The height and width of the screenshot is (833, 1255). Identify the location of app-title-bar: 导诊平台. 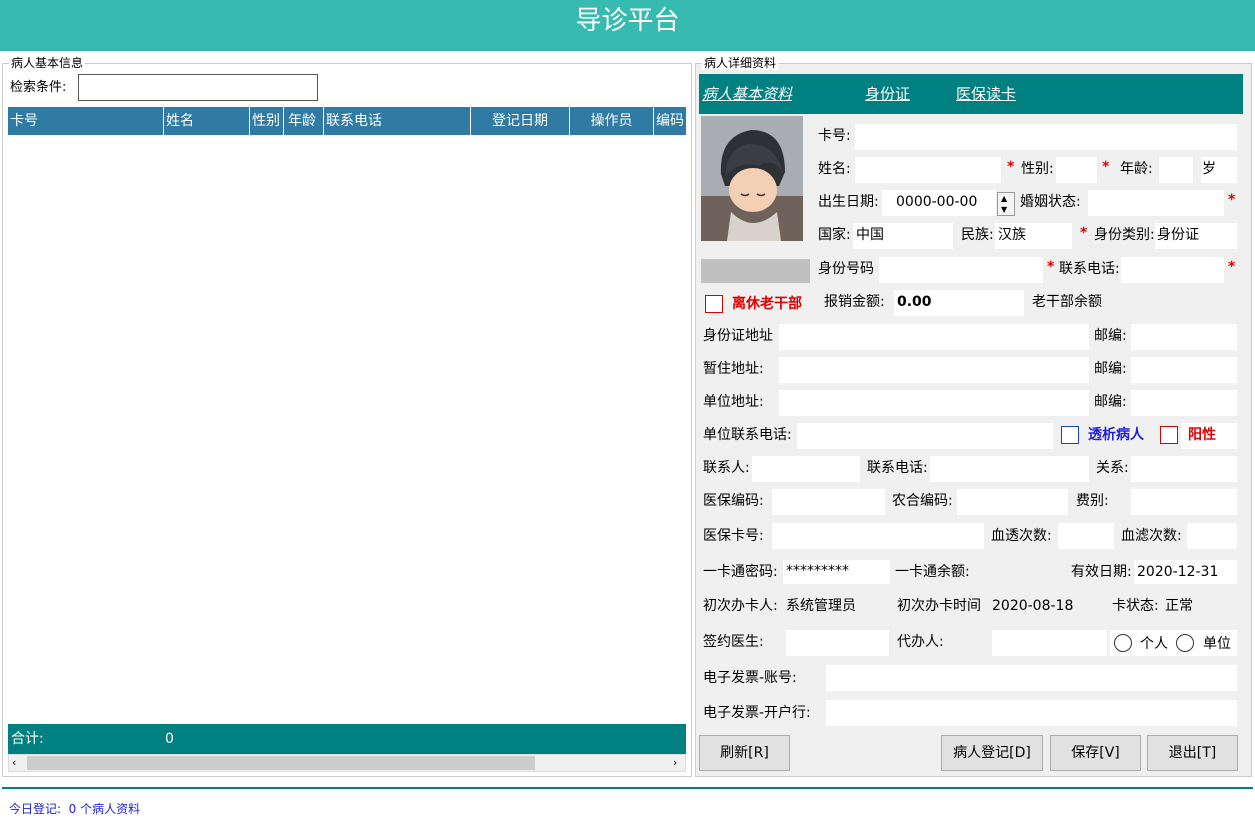
(627, 25).